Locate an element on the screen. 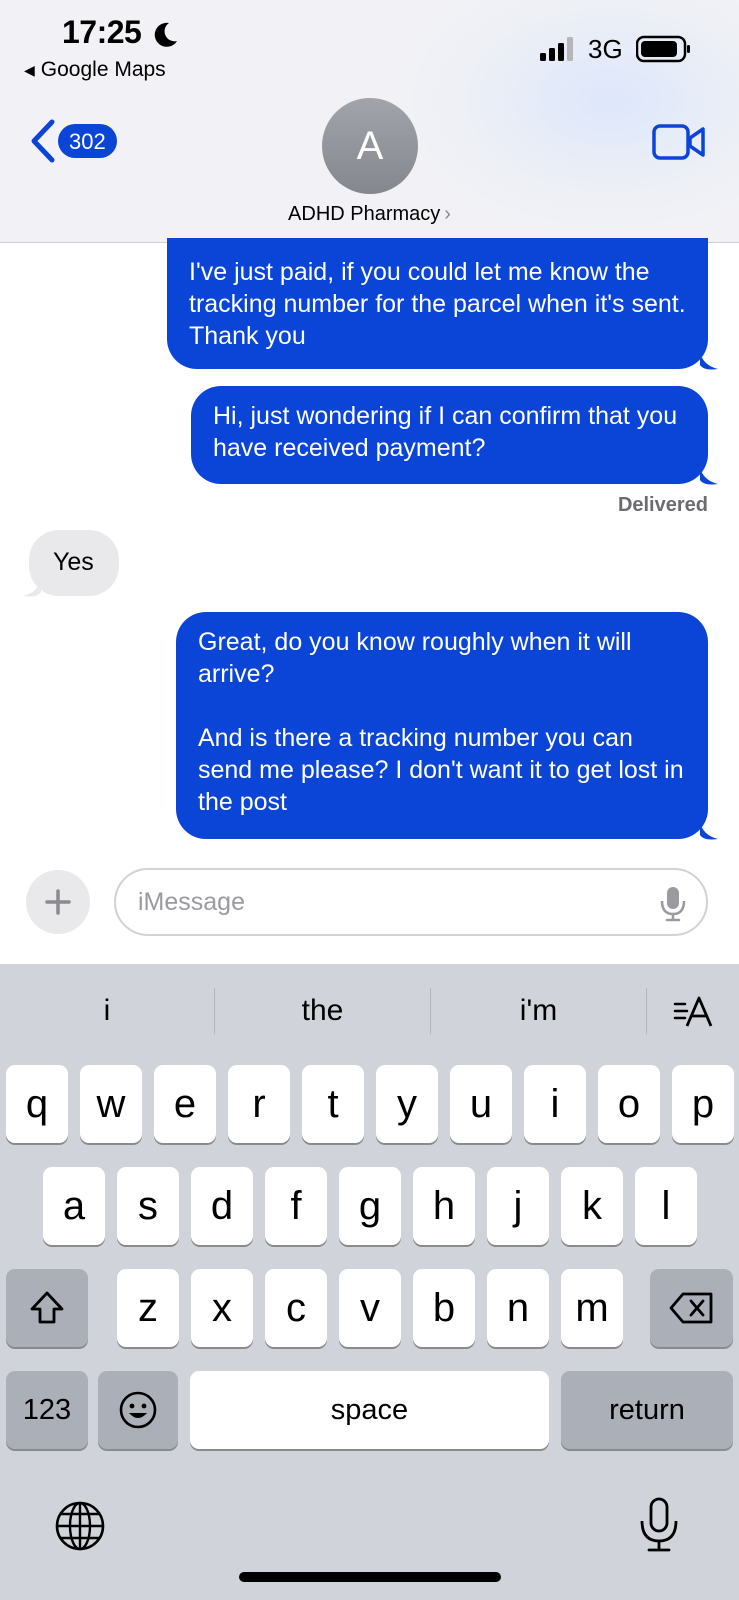  back-to-app-link: ◀ Google Maps is located at coordinates (95, 70).